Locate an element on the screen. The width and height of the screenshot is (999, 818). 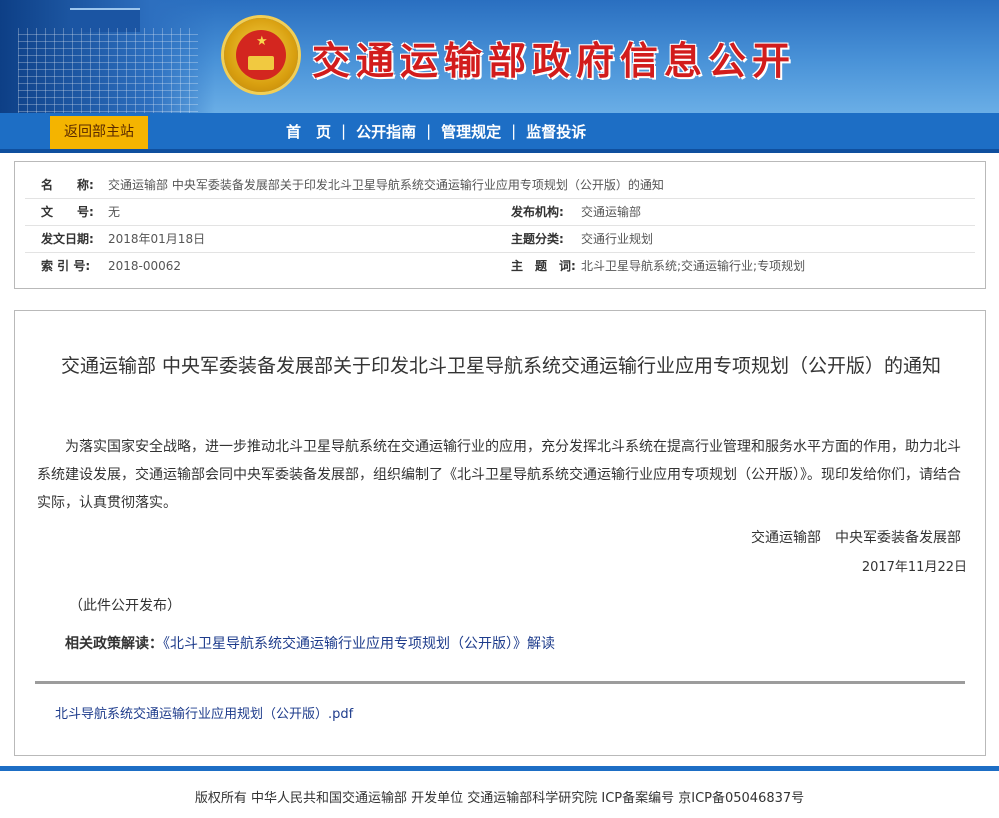
category-label: 主题分类: is located at coordinates (537, 239).